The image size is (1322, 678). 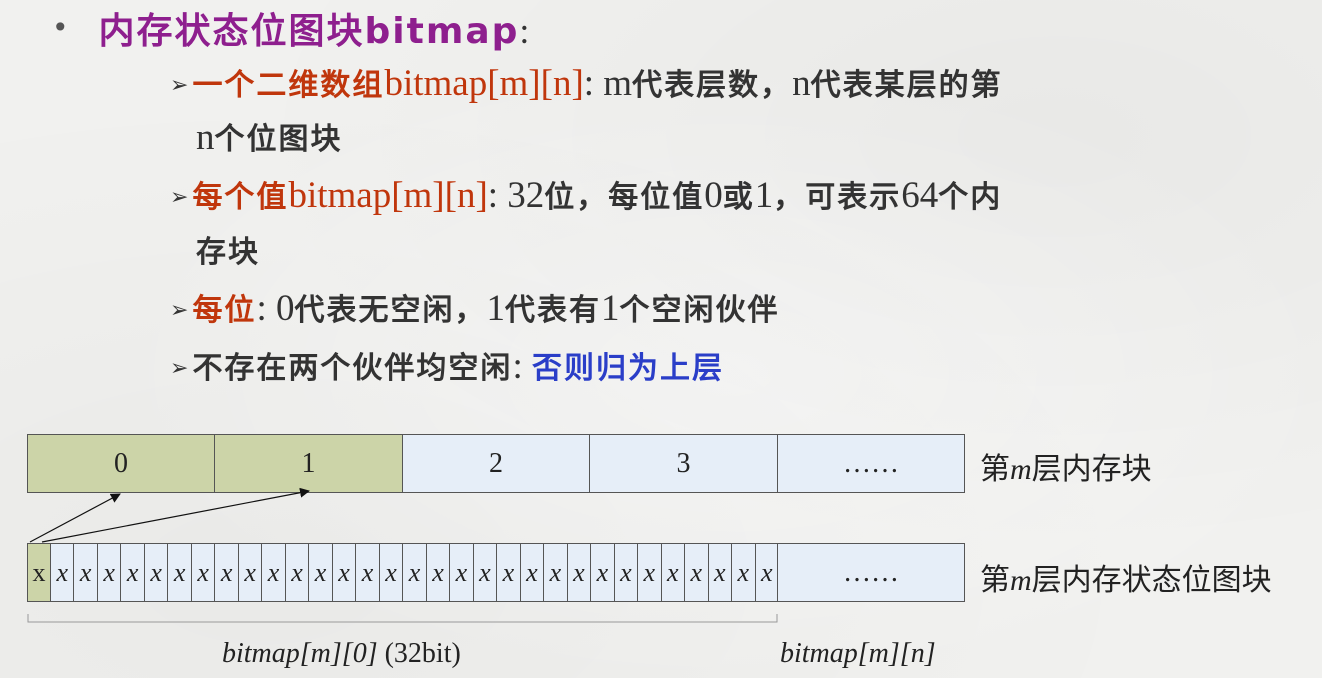 I want to click on bitmap-0-label: bitmap[m][0] (32bit), so click(x=341, y=654).